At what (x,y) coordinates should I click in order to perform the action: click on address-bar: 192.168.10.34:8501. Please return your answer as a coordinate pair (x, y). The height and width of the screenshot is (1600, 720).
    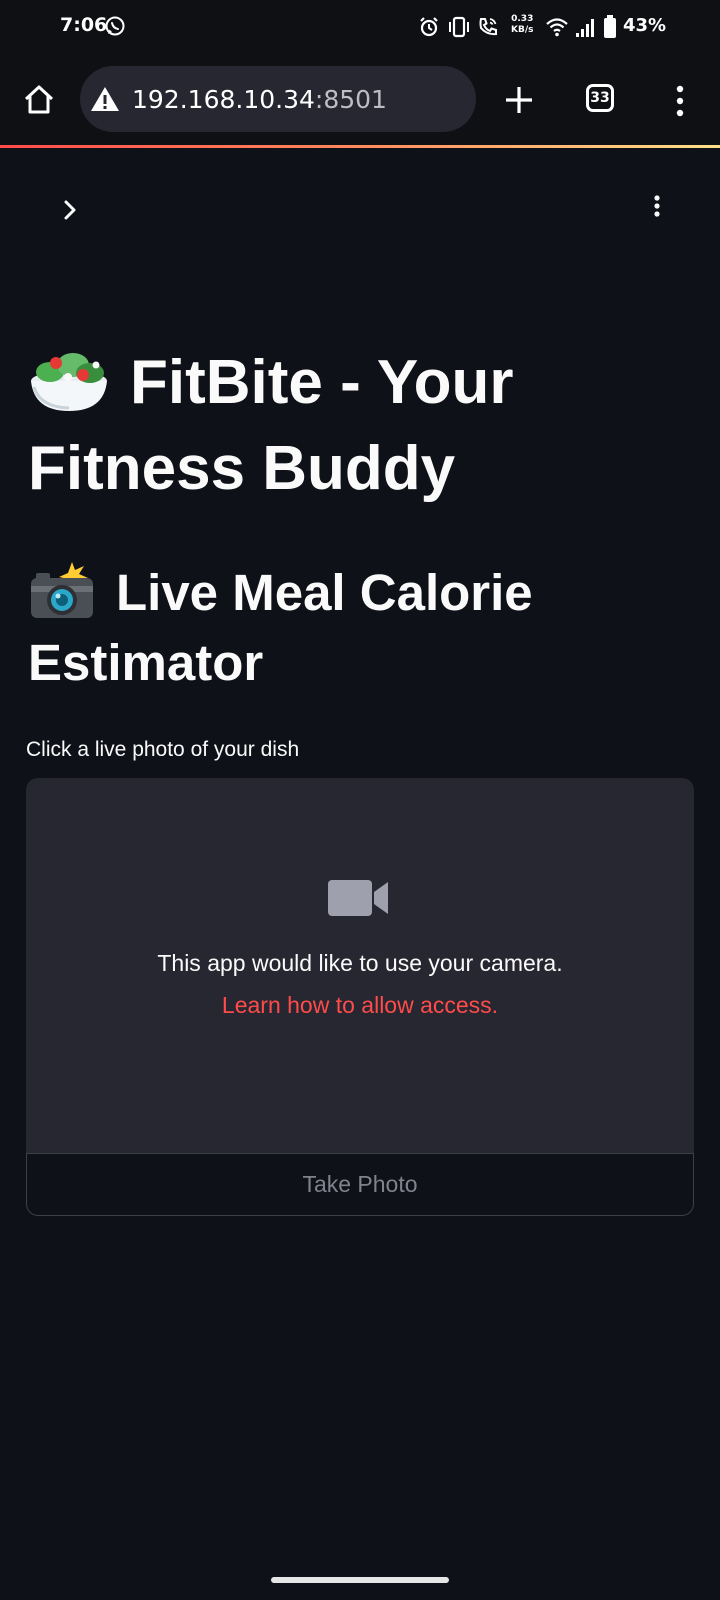
    Looking at the image, I should click on (278, 99).